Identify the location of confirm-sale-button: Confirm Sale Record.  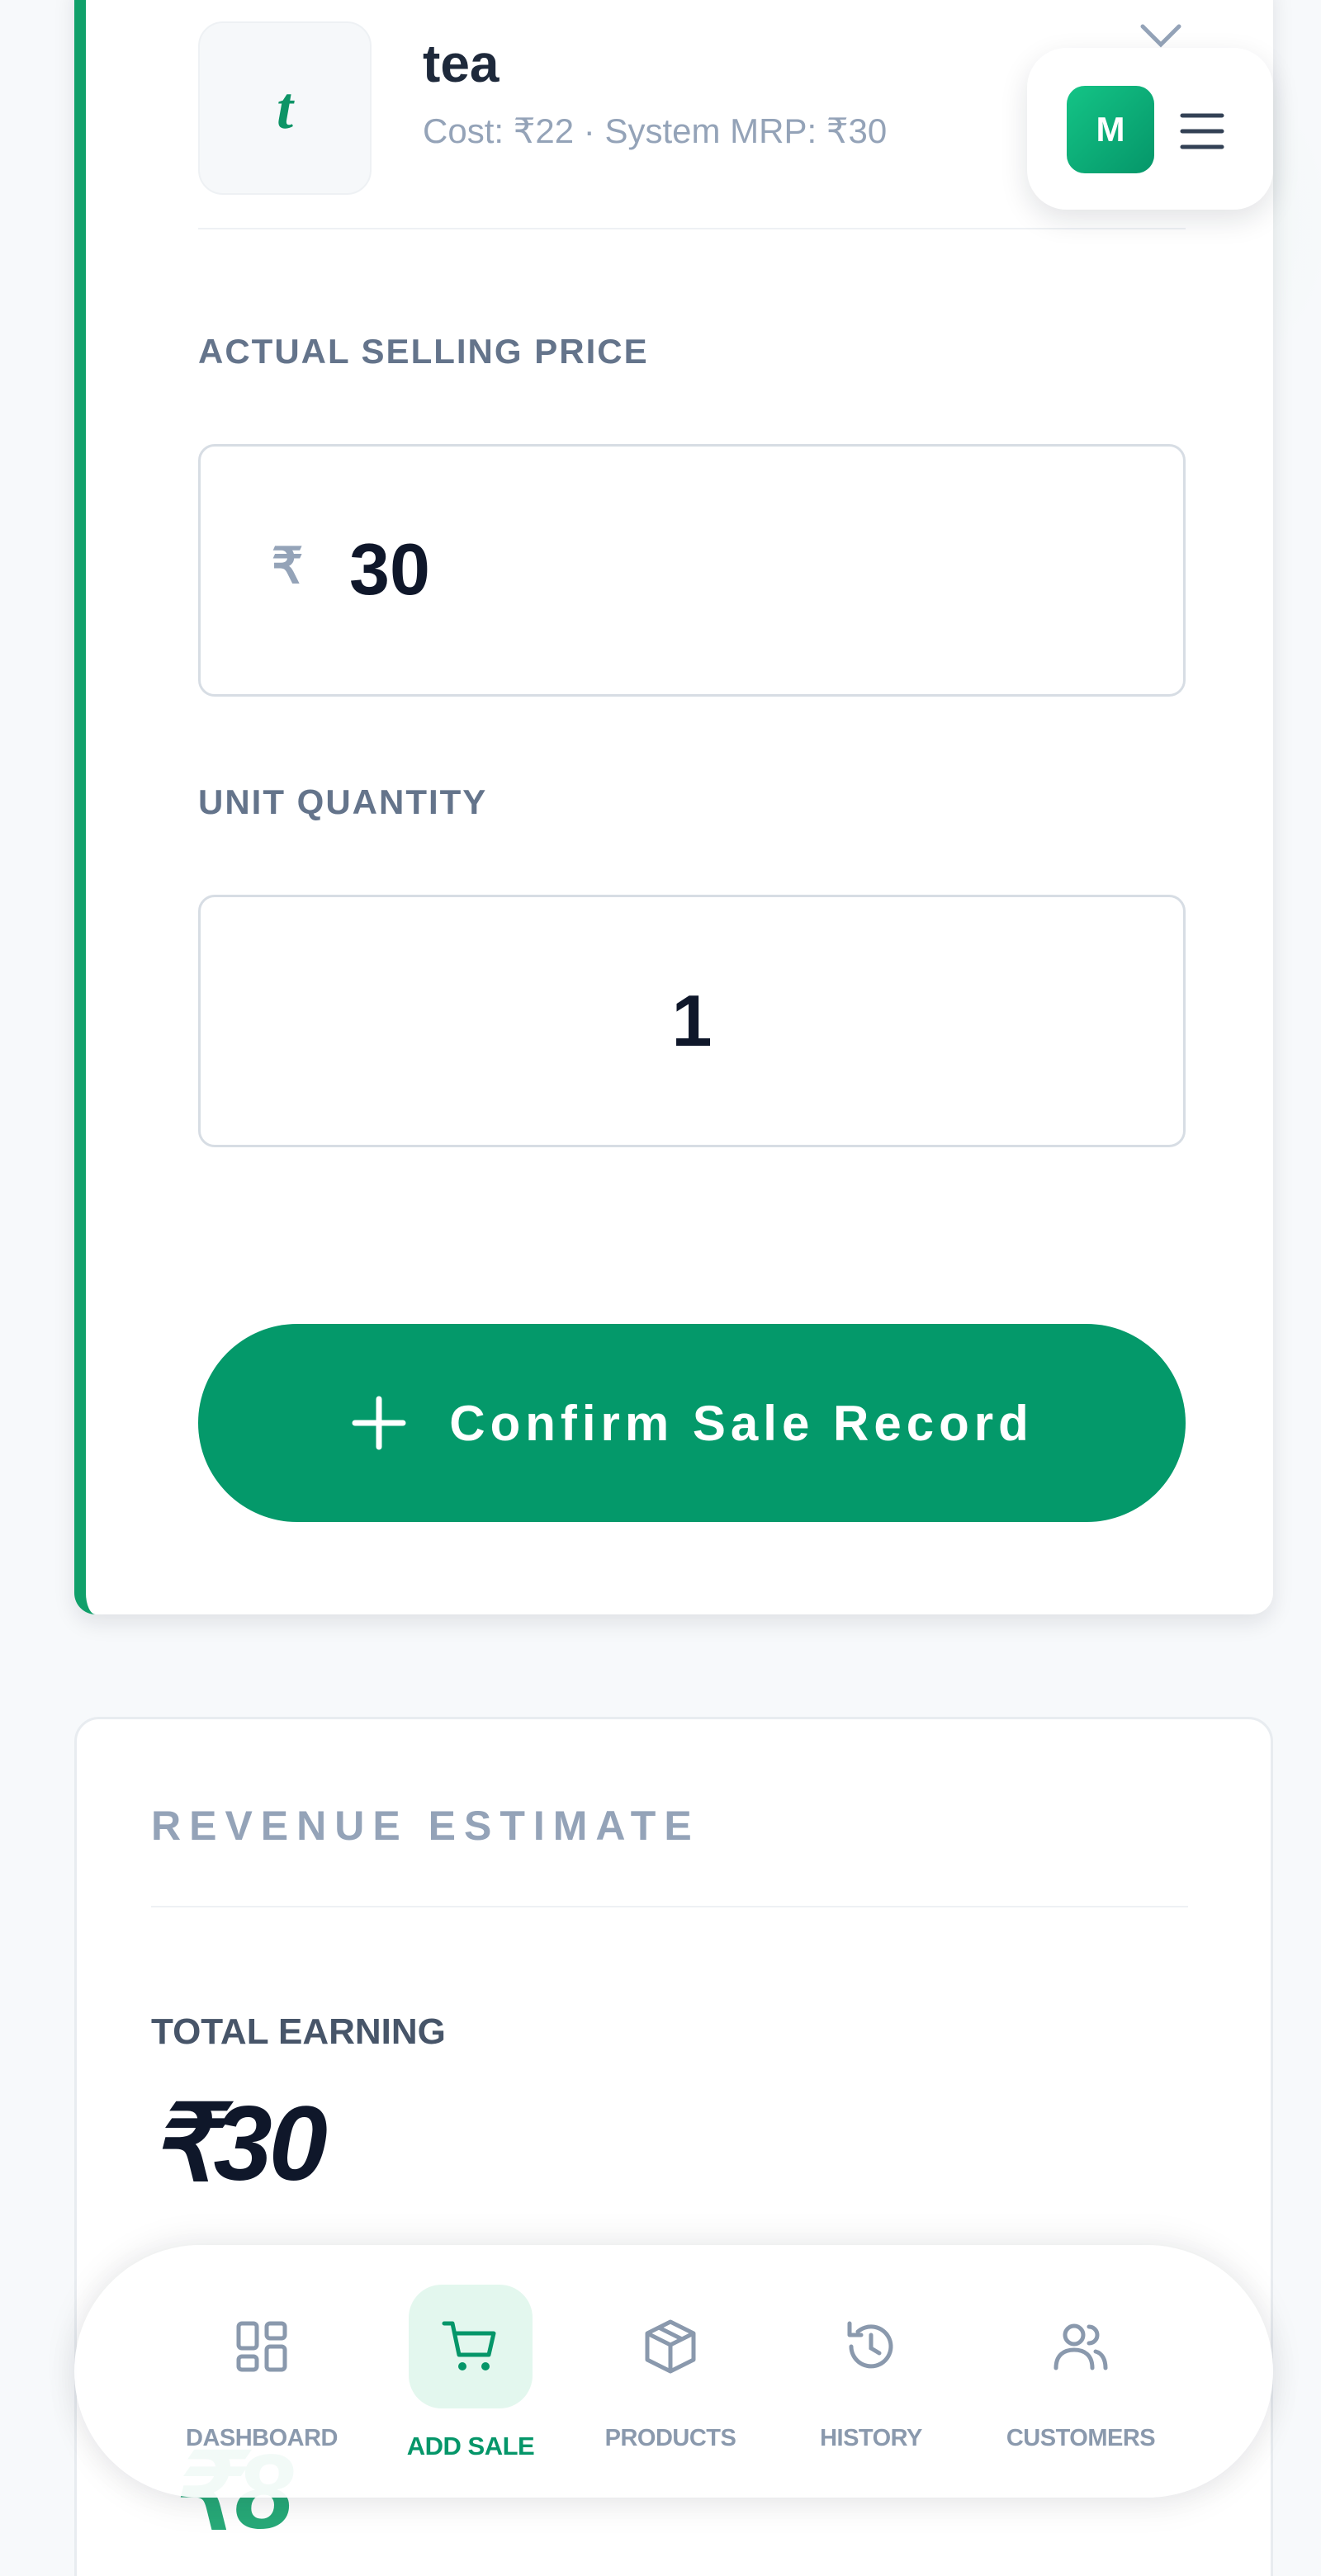
(692, 1423).